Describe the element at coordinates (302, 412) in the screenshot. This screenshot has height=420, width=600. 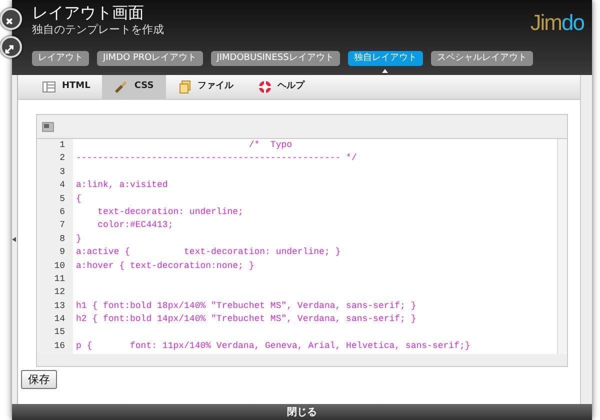
I see `close-button: 閉じる` at that location.